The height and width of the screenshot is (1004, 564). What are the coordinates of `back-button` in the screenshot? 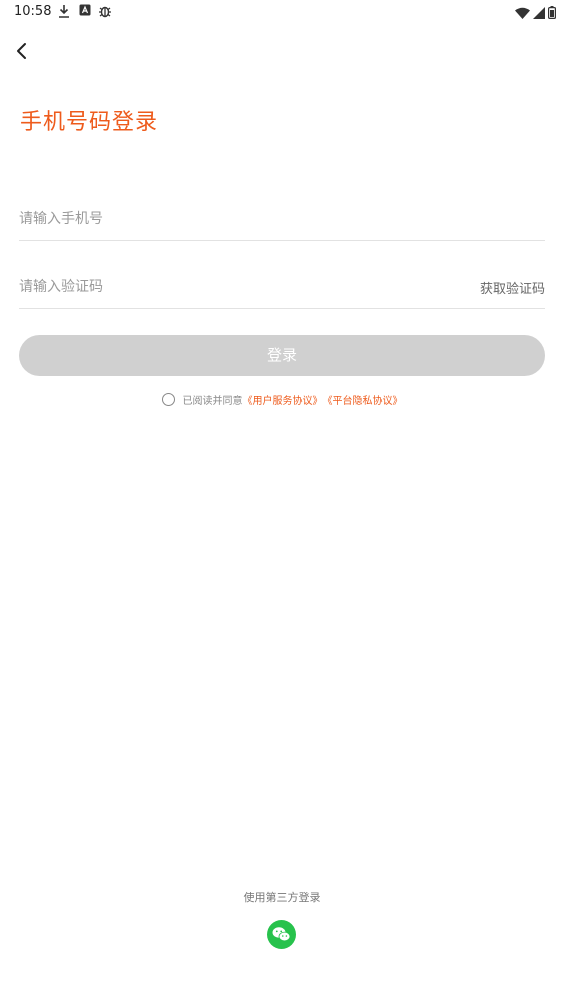 It's located at (22, 51).